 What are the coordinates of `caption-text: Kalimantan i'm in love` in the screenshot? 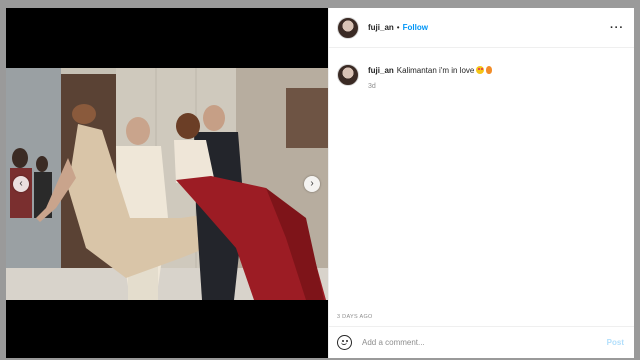 It's located at (435, 70).